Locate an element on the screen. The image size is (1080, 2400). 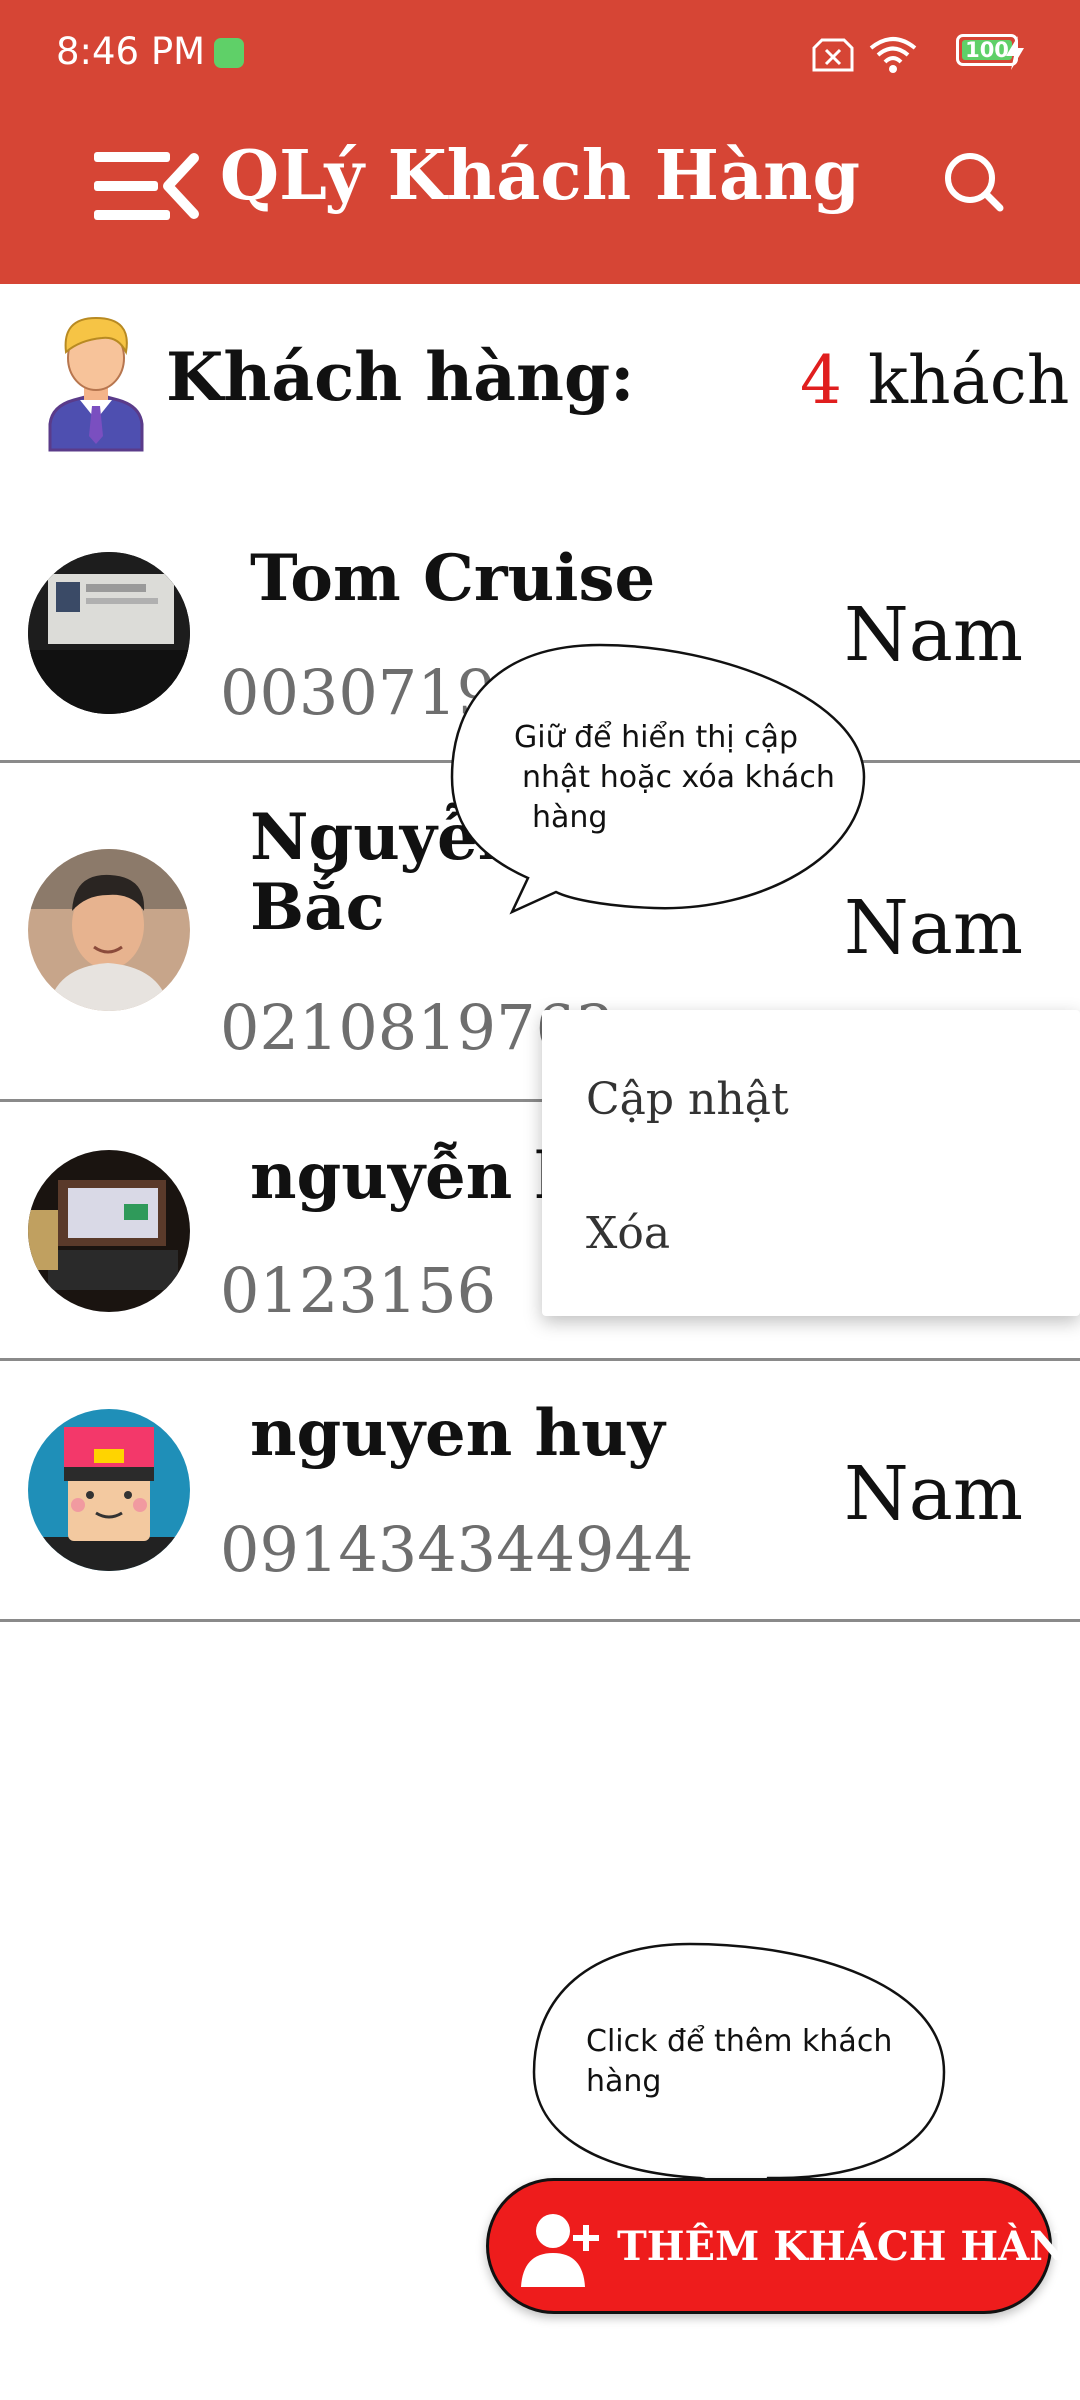
add-user-icon is located at coordinates (560, 2250).